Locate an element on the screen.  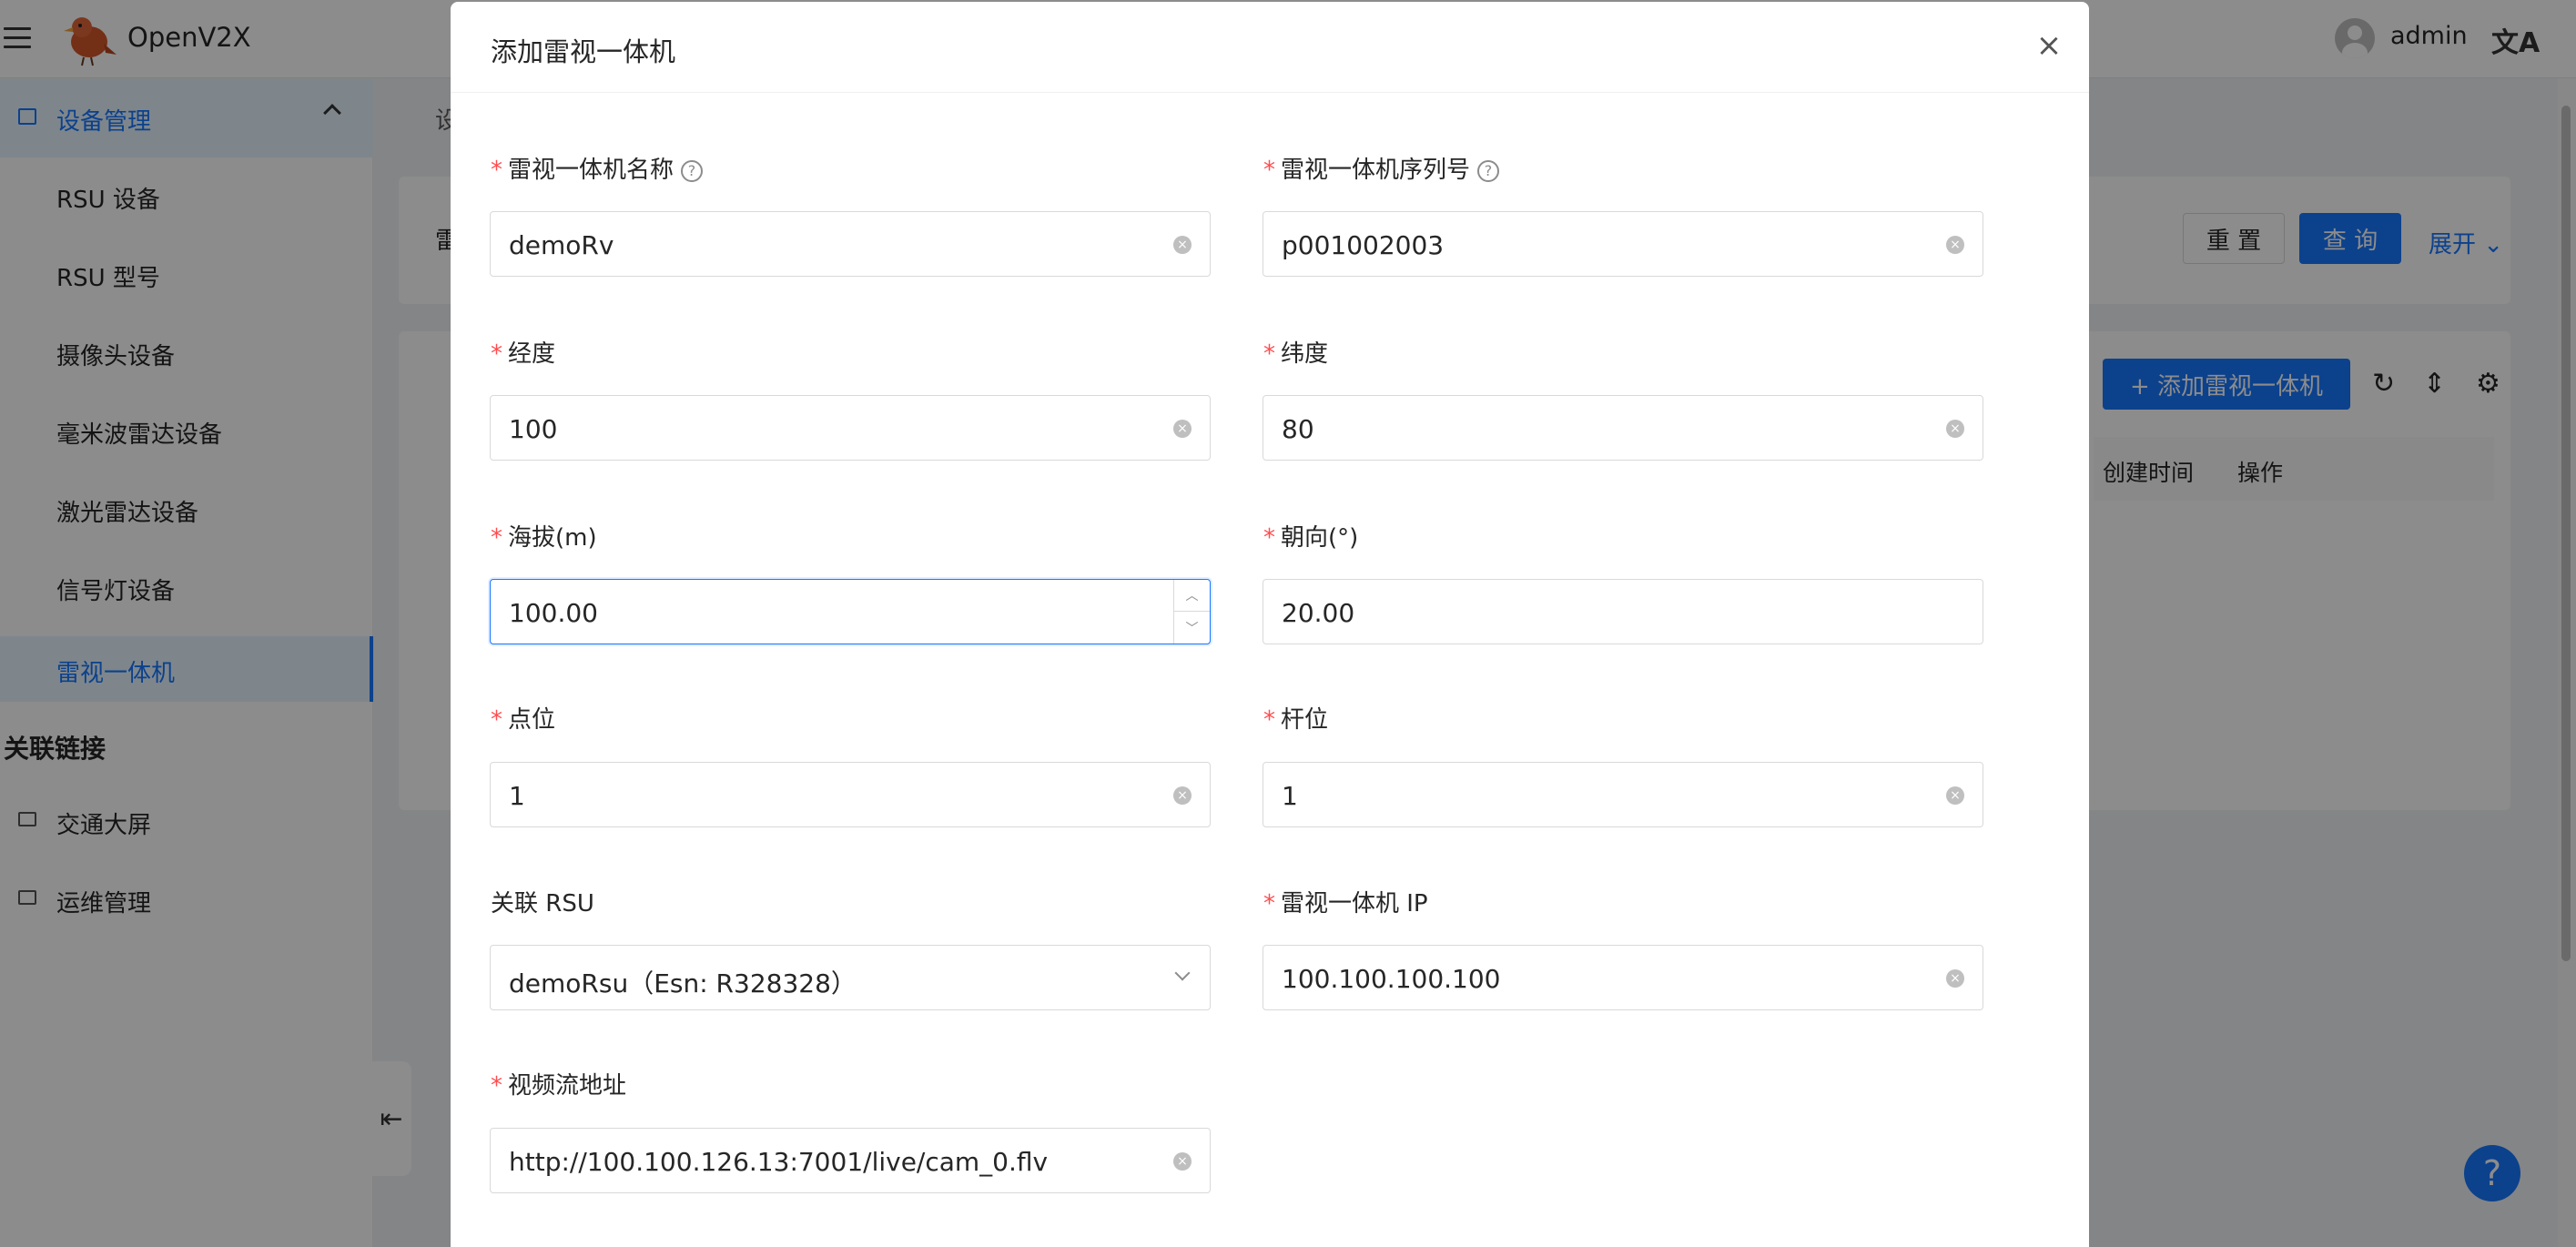
label-latitude: * 纬度 is located at coordinates (1296, 354).